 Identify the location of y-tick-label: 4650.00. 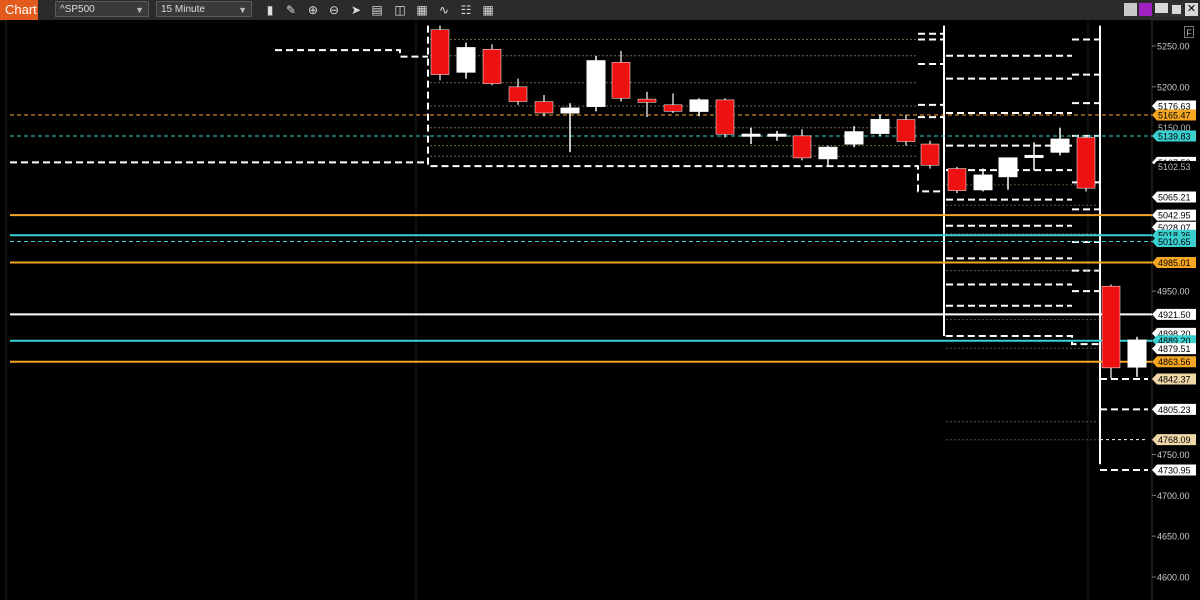
(1173, 537).